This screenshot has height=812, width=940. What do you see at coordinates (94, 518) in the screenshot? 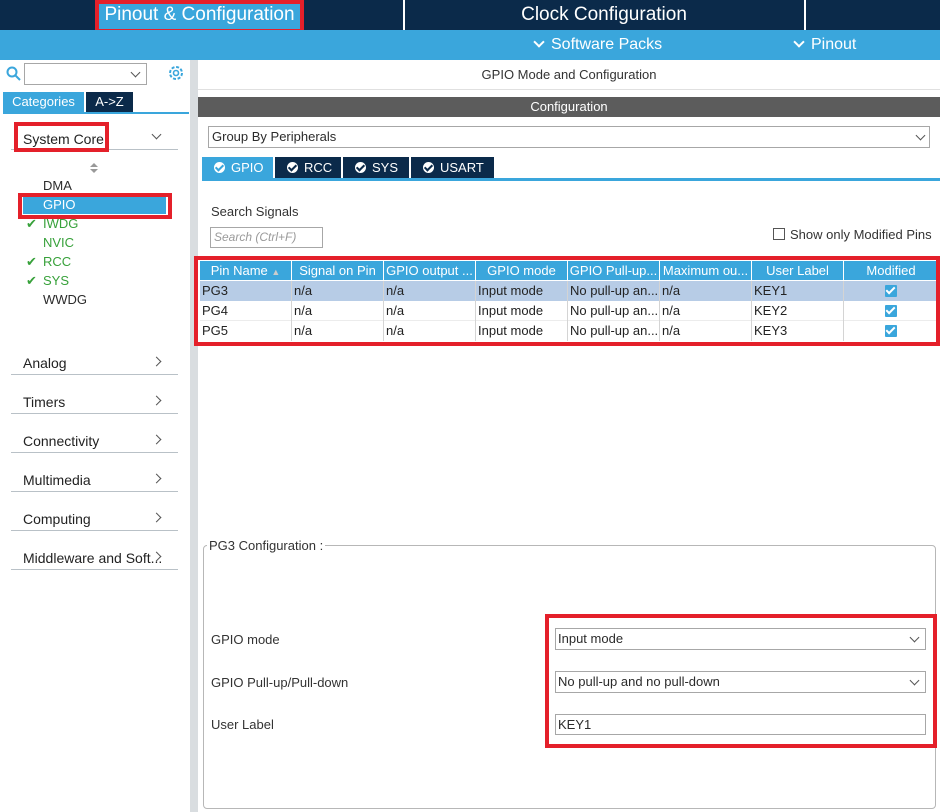
I see `section-computing: Computing` at bounding box center [94, 518].